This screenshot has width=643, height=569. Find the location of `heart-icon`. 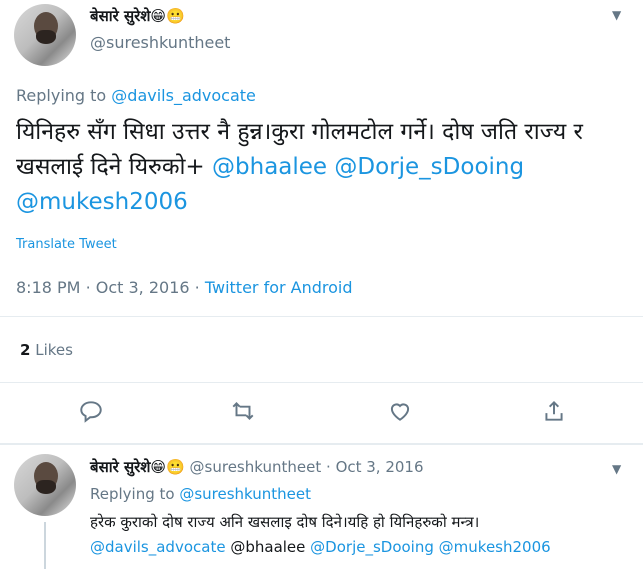

heart-icon is located at coordinates (400, 411).